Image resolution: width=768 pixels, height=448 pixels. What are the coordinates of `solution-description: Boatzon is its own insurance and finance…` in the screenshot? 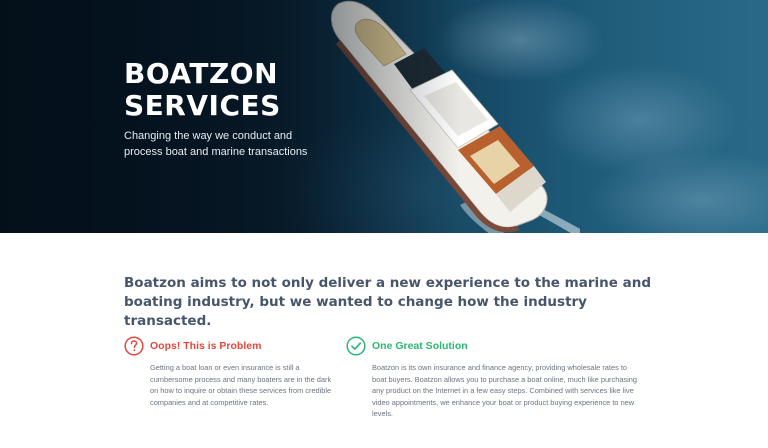 It's located at (504, 390).